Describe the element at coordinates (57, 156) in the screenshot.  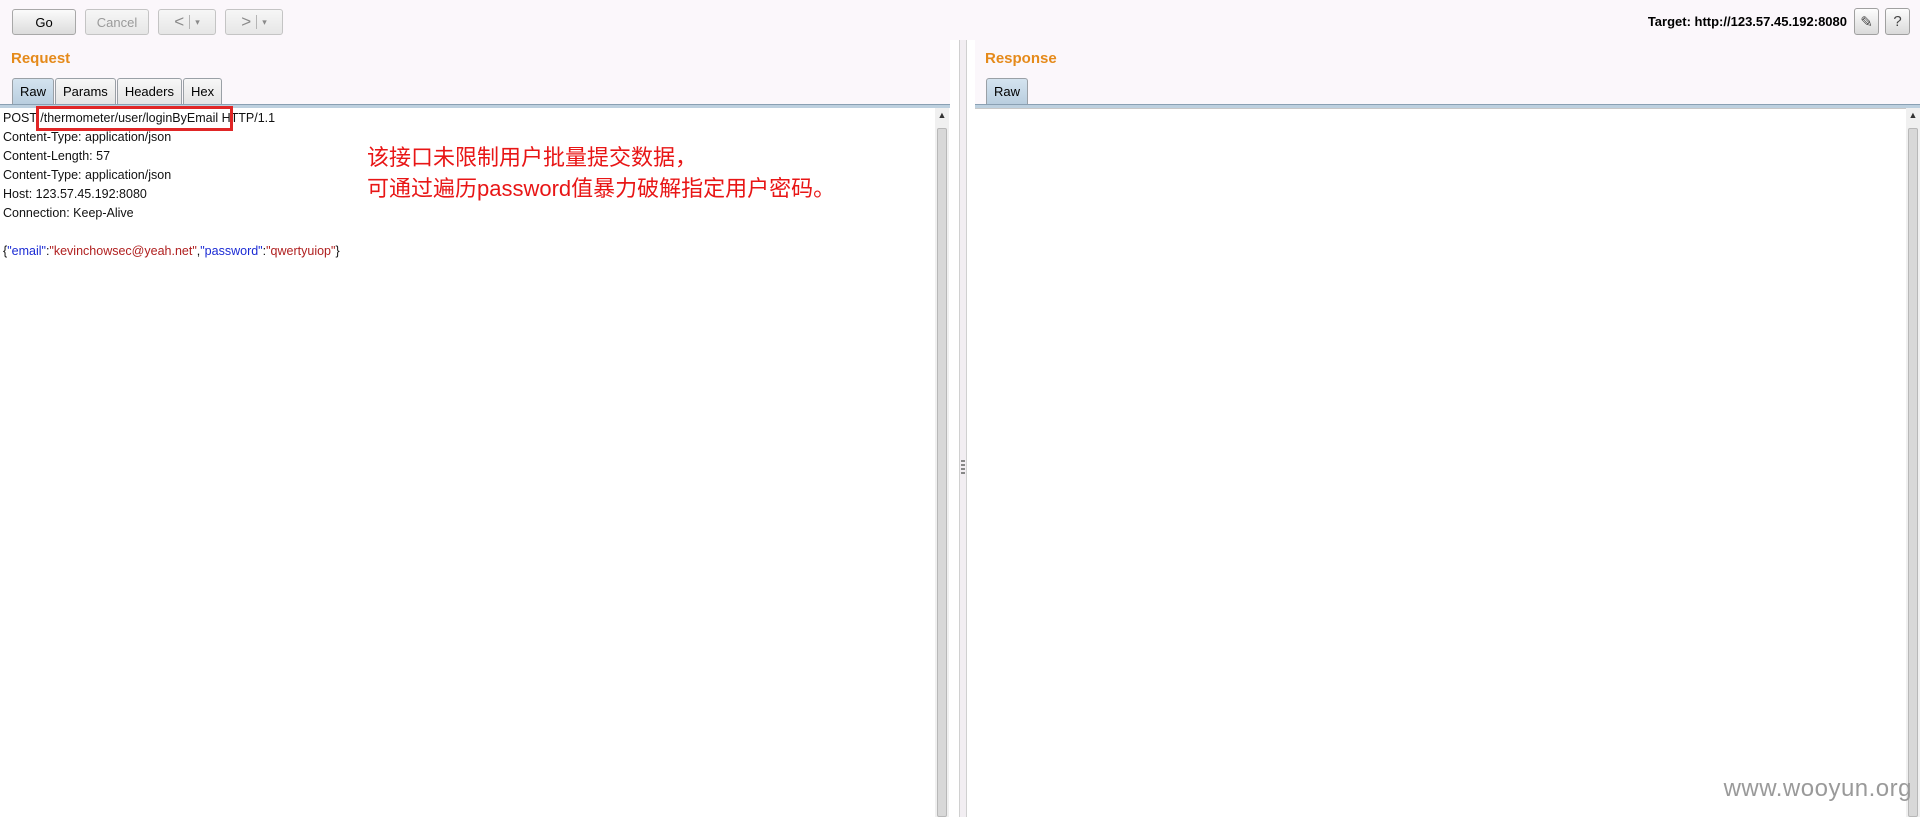
I see `header-line: Content-Length: 57` at that location.